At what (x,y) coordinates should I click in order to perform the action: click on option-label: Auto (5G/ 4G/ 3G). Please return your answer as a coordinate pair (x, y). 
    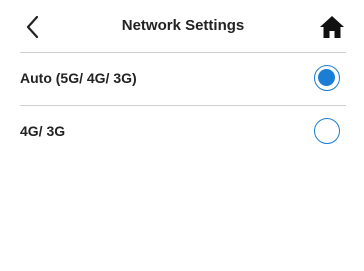
    Looking at the image, I should click on (78, 78).